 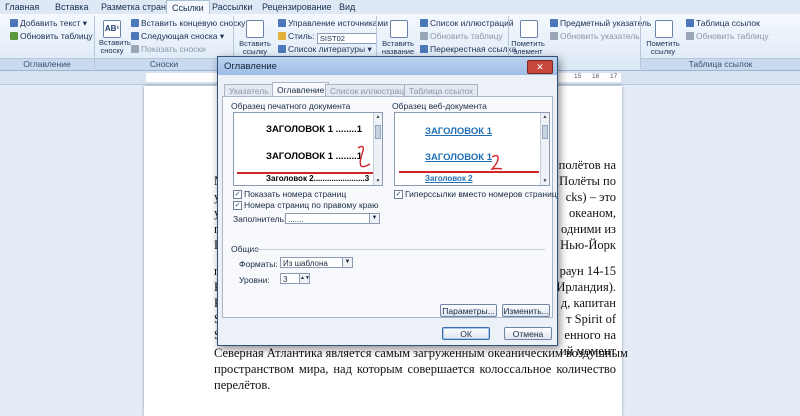 What do you see at coordinates (663, 48) in the screenshot?
I see `mark-citation-button: Пометить ссылку` at bounding box center [663, 48].